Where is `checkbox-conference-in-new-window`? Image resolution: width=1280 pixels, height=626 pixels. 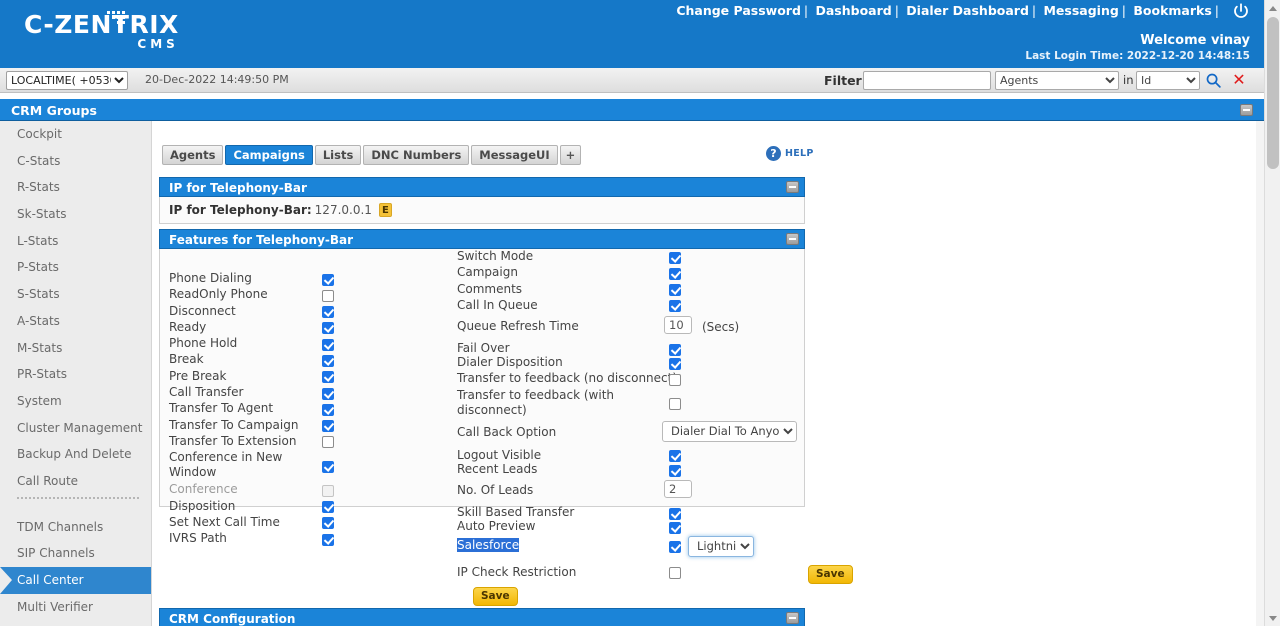
checkbox-conference-in-new-window is located at coordinates (328, 466).